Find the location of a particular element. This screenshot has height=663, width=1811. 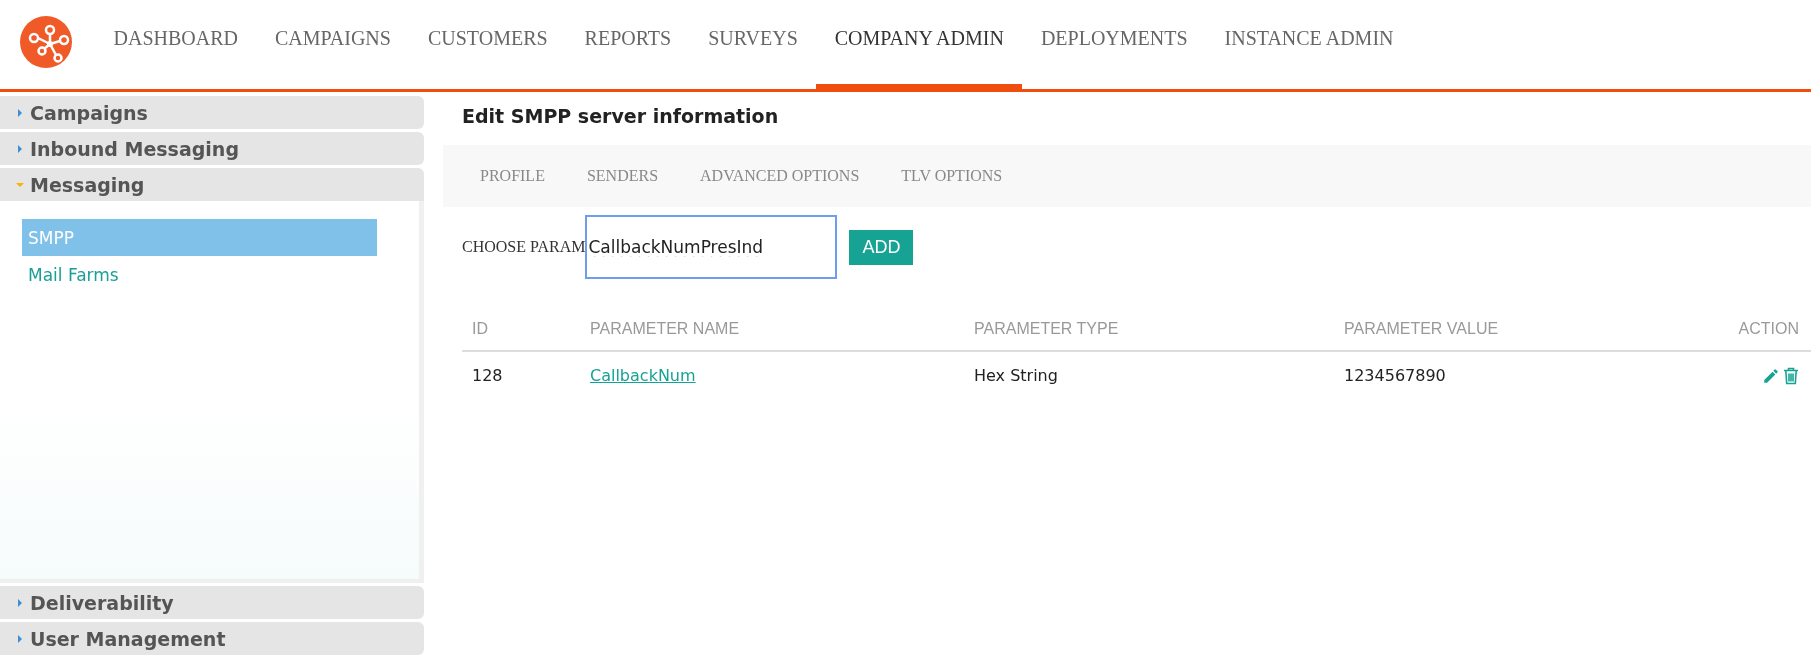

nav-tab: SURVEYS is located at coordinates (753, 44).